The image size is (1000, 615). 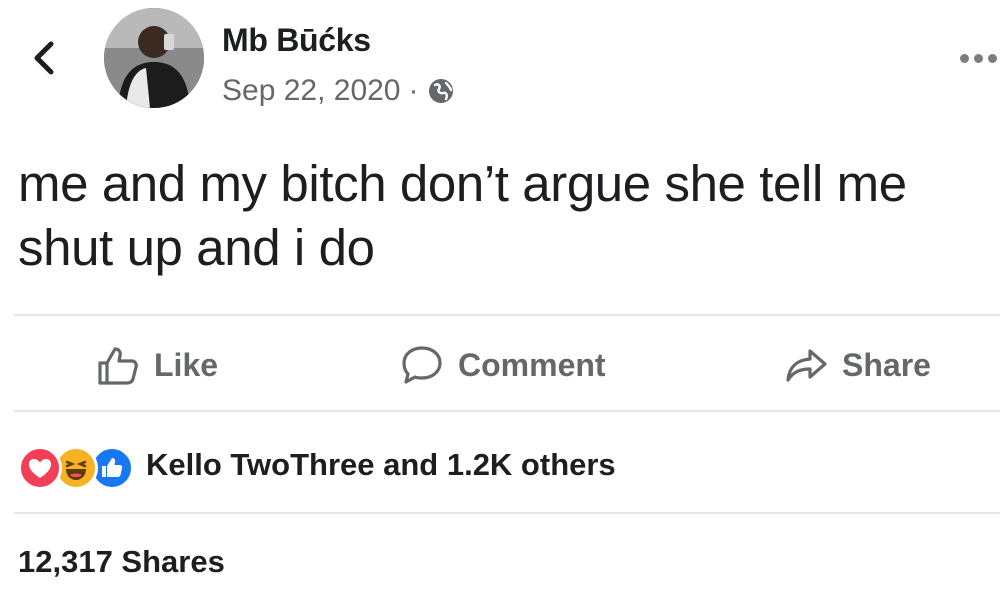 What do you see at coordinates (422, 365) in the screenshot?
I see `comment-icon` at bounding box center [422, 365].